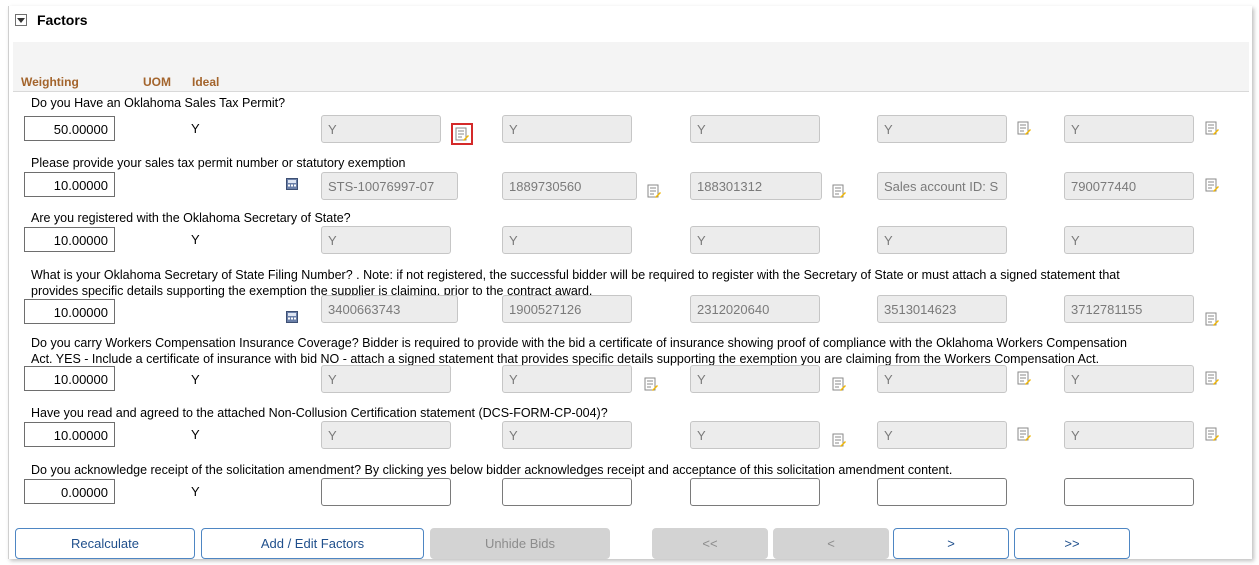 The image size is (1259, 565). What do you see at coordinates (105, 543) in the screenshot?
I see `recalculate-button: Recalculate` at bounding box center [105, 543].